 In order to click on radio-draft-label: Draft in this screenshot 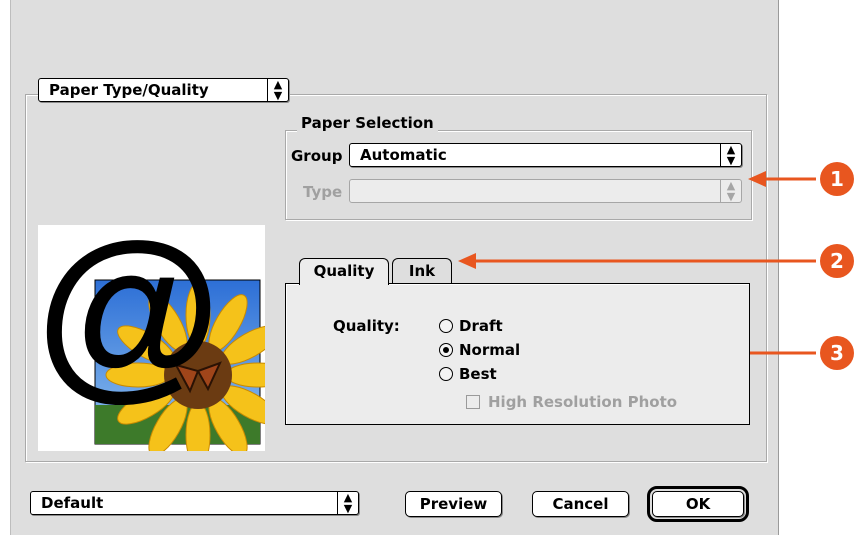, I will do `click(481, 326)`.